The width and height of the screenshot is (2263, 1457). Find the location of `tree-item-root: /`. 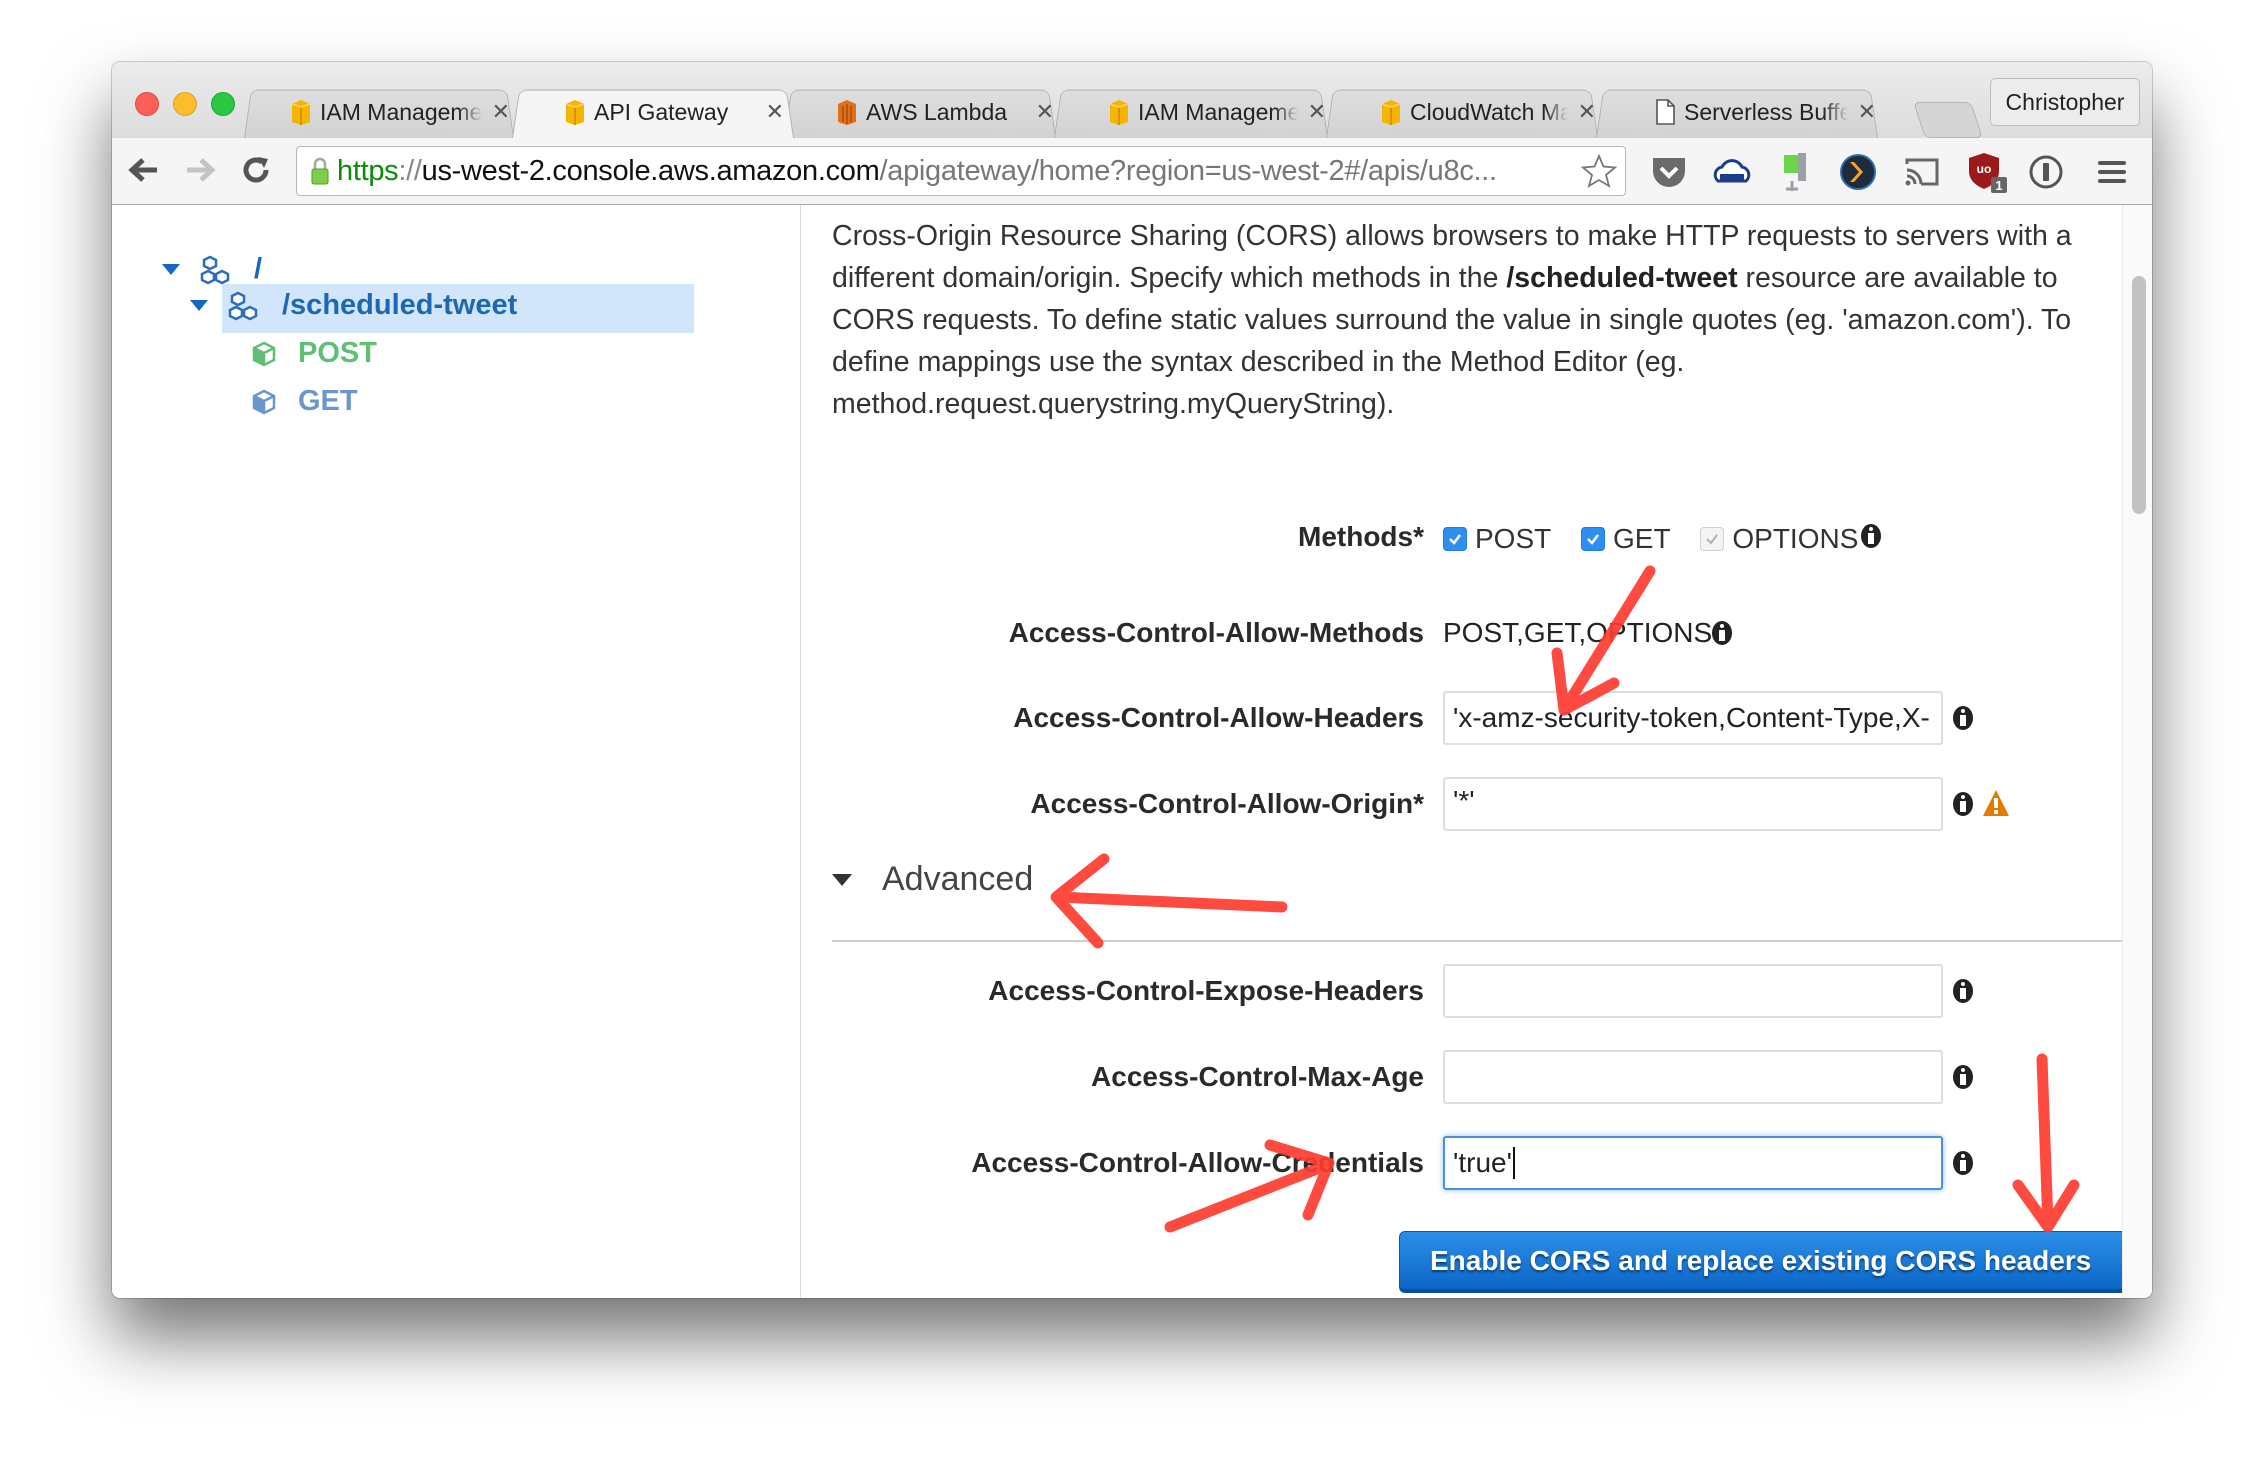

tree-item-root: / is located at coordinates (212, 269).